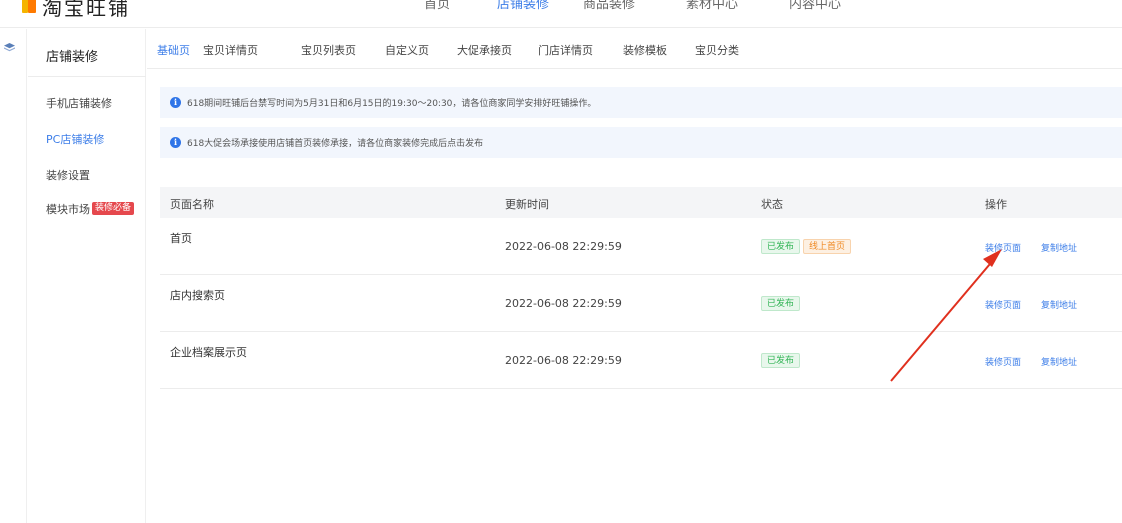 This screenshot has height=523, width=1122. What do you see at coordinates (230, 50) in the screenshot?
I see `tab-item-detail: 宝贝详情页` at bounding box center [230, 50].